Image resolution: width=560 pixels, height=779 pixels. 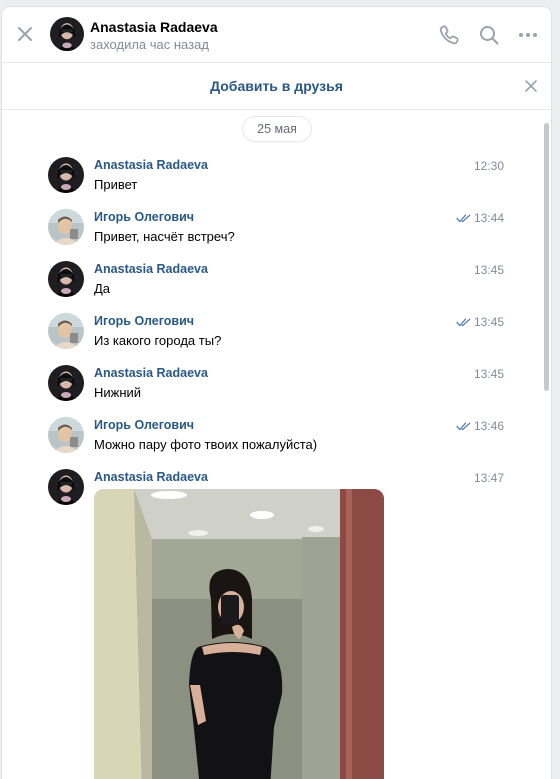 What do you see at coordinates (488, 322) in the screenshot?
I see `message-time-value: 13:45` at bounding box center [488, 322].